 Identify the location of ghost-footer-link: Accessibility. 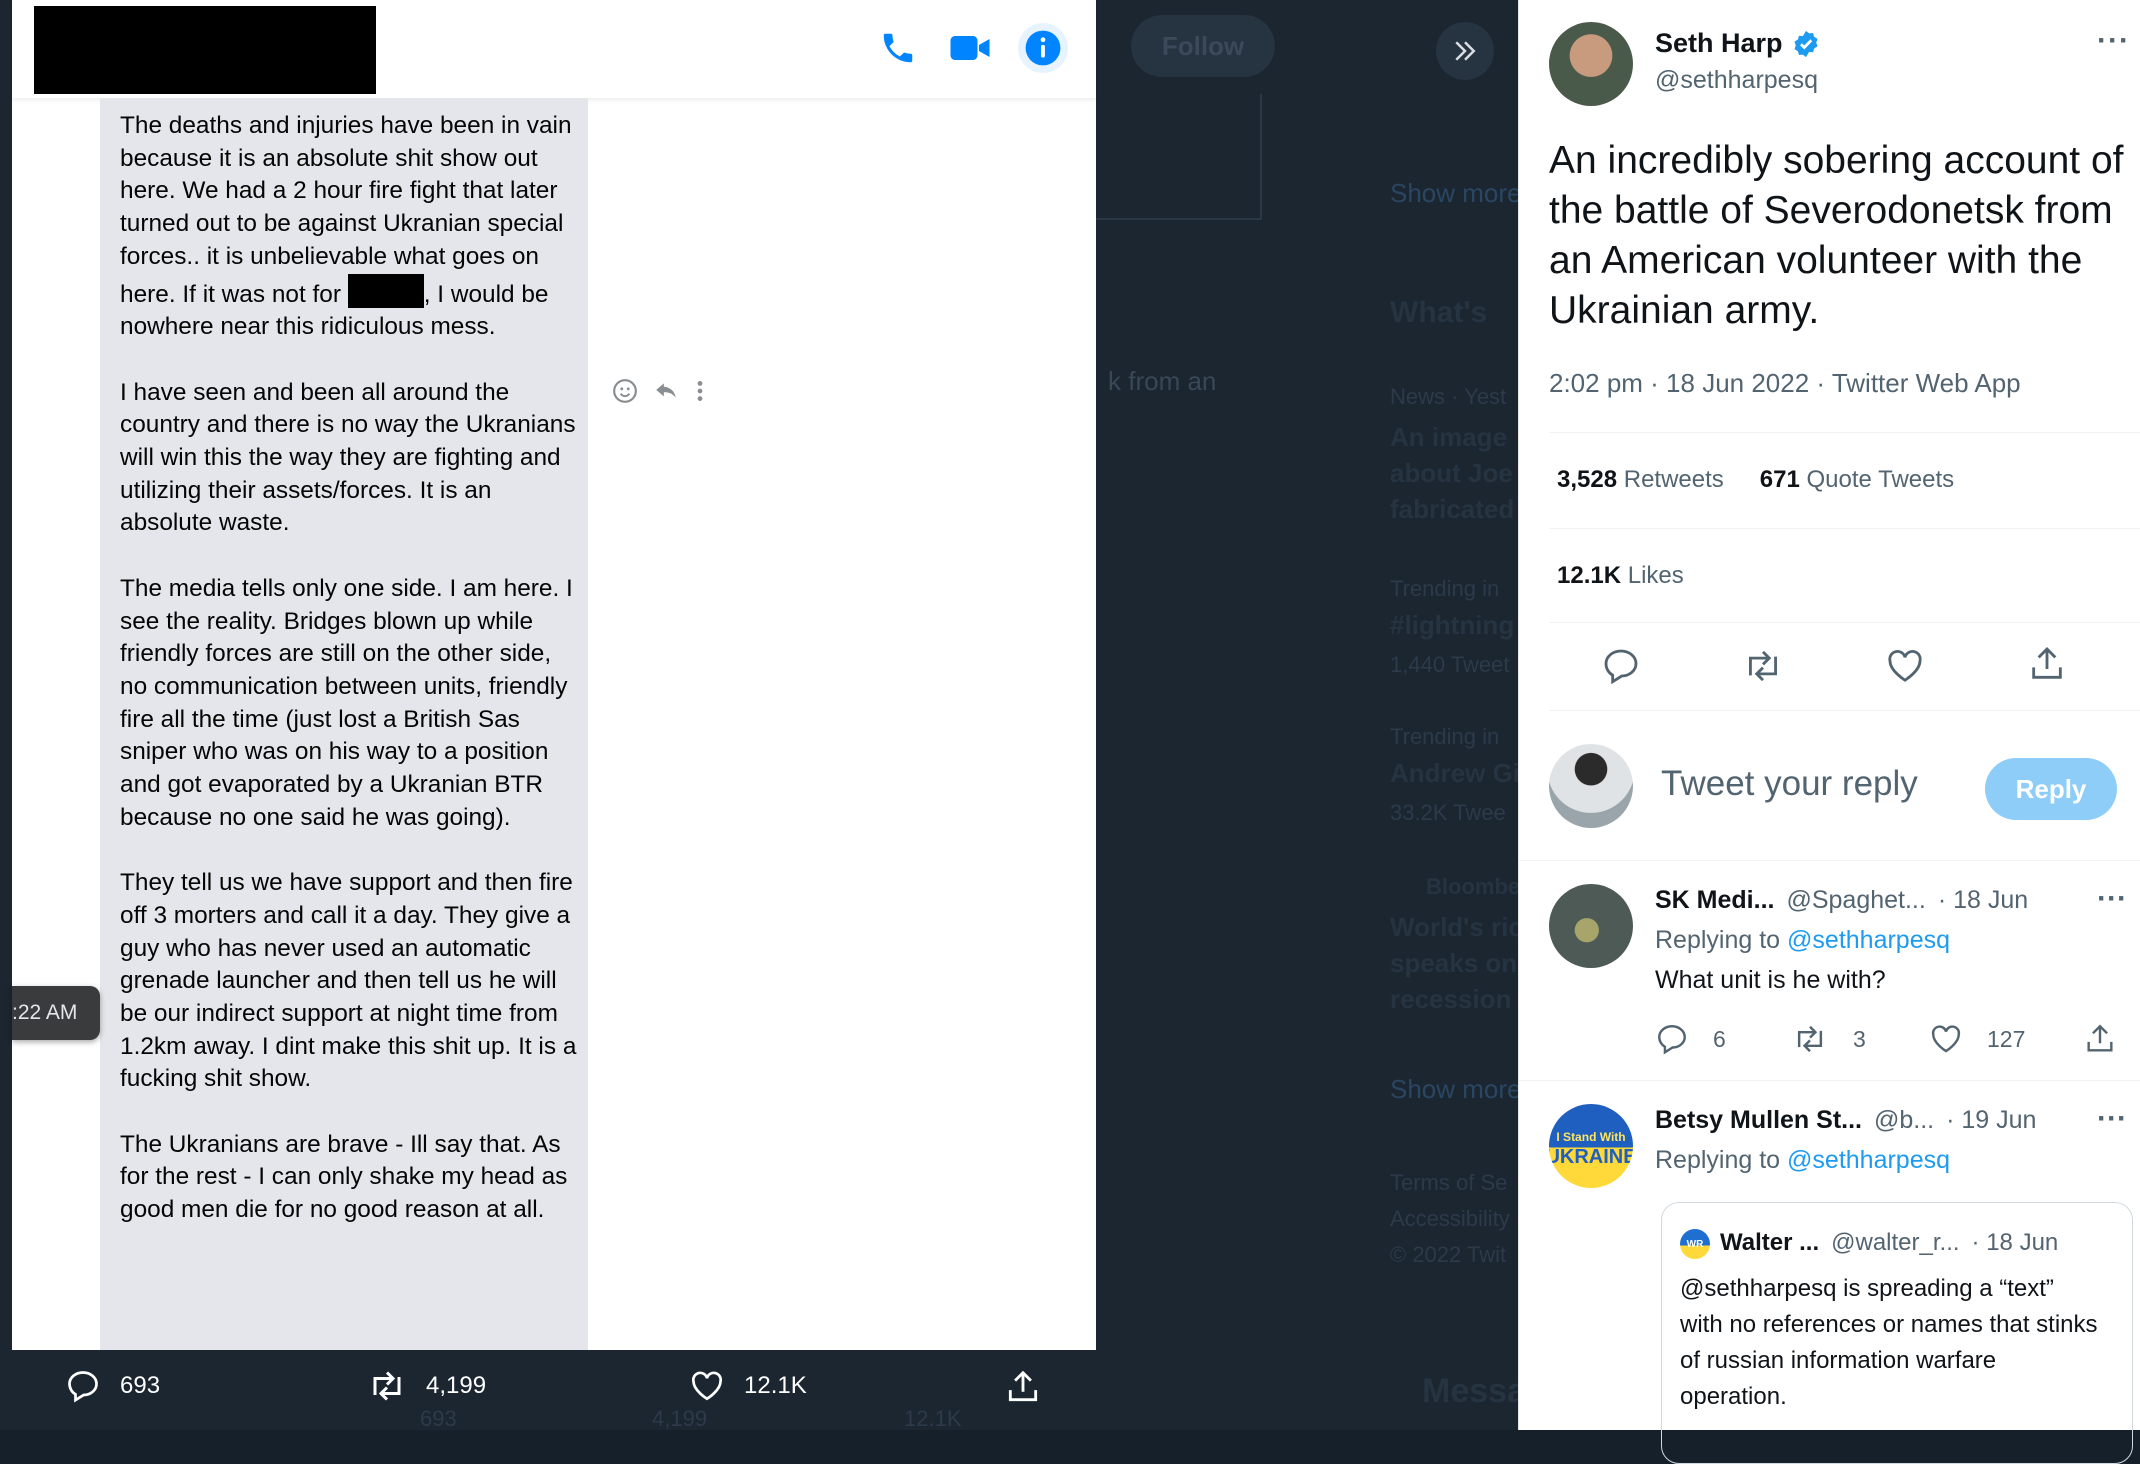
(1450, 1219).